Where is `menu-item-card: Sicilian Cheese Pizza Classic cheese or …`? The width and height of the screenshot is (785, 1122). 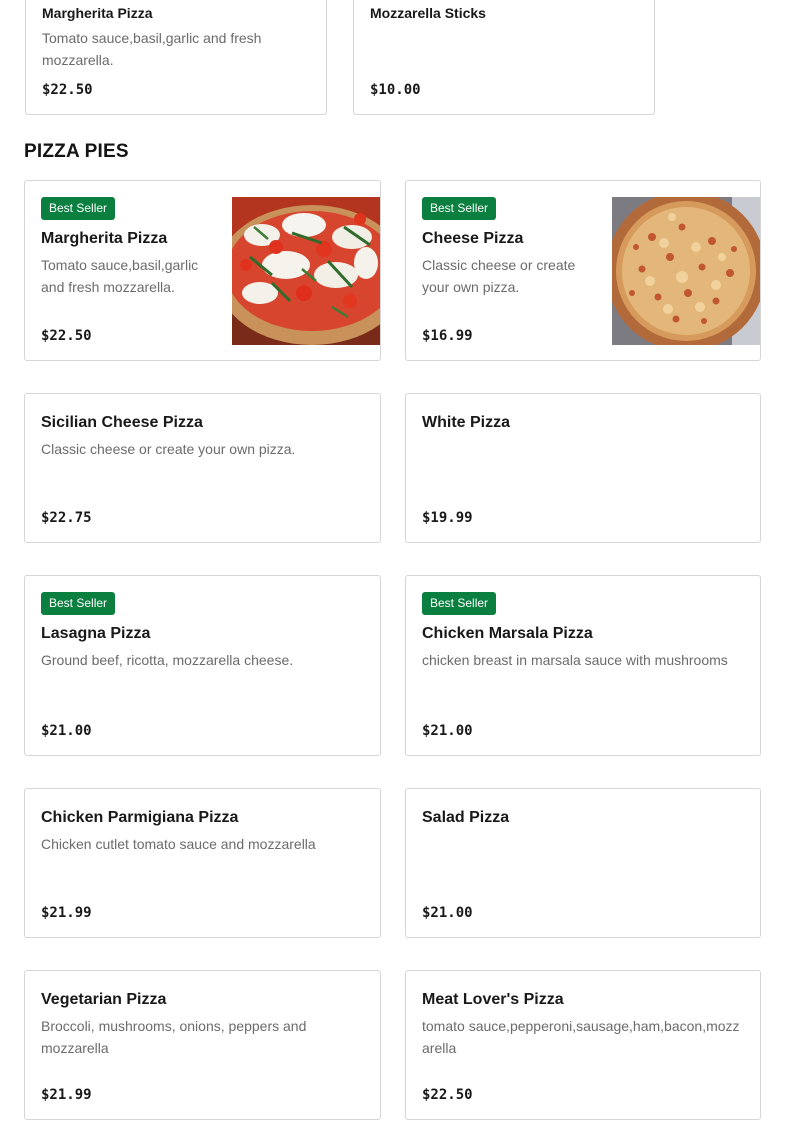
menu-item-card: Sicilian Cheese Pizza Classic cheese or … is located at coordinates (202, 468).